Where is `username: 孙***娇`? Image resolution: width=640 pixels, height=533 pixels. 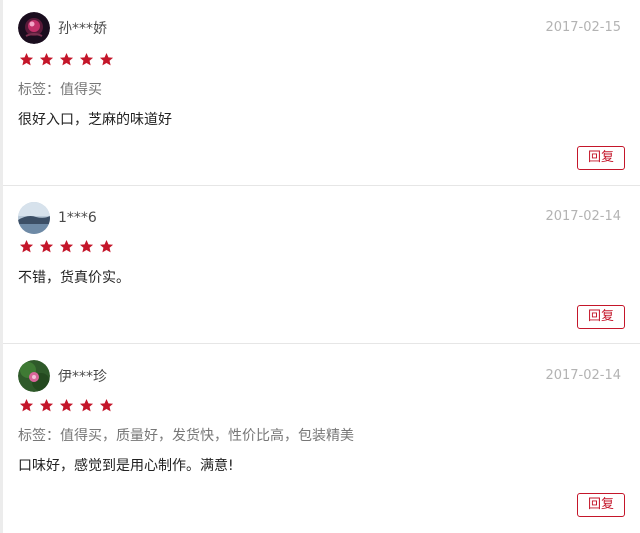 username: 孙***娇 is located at coordinates (82, 29).